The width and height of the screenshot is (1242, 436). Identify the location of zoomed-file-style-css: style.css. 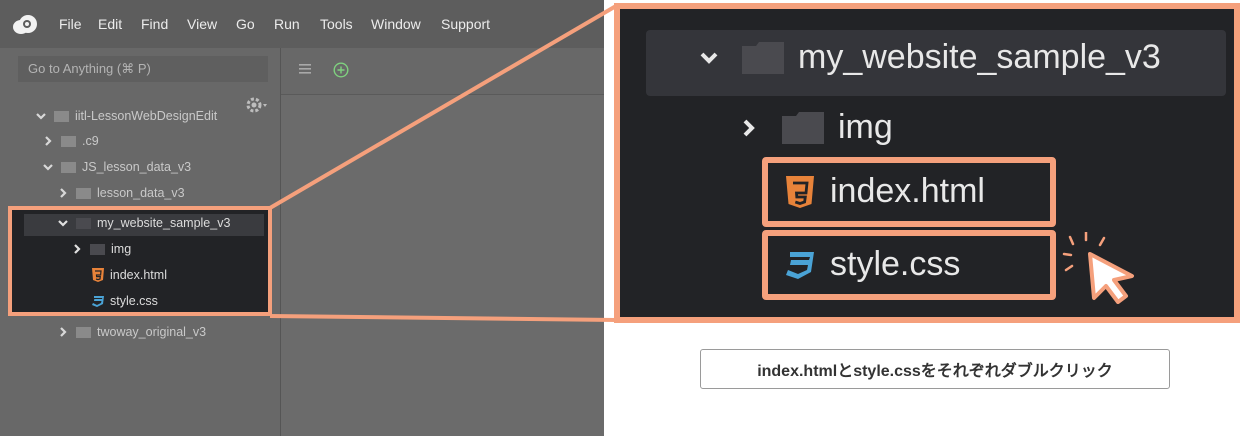
(873, 264).